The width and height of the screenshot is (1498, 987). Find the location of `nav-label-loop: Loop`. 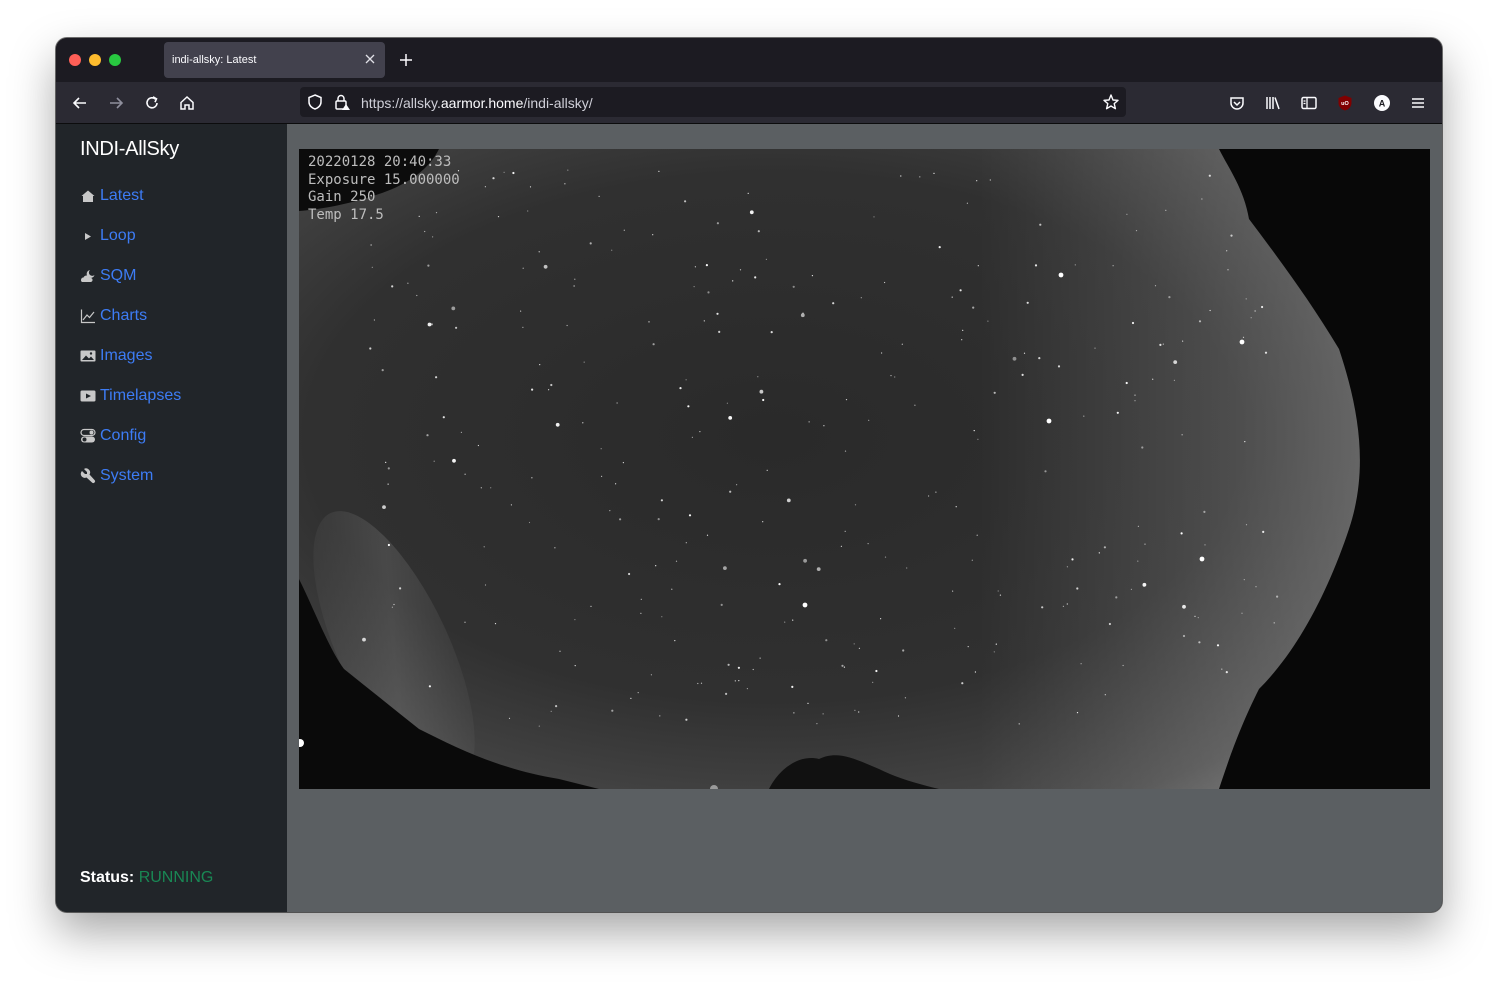

nav-label-loop: Loop is located at coordinates (118, 235).